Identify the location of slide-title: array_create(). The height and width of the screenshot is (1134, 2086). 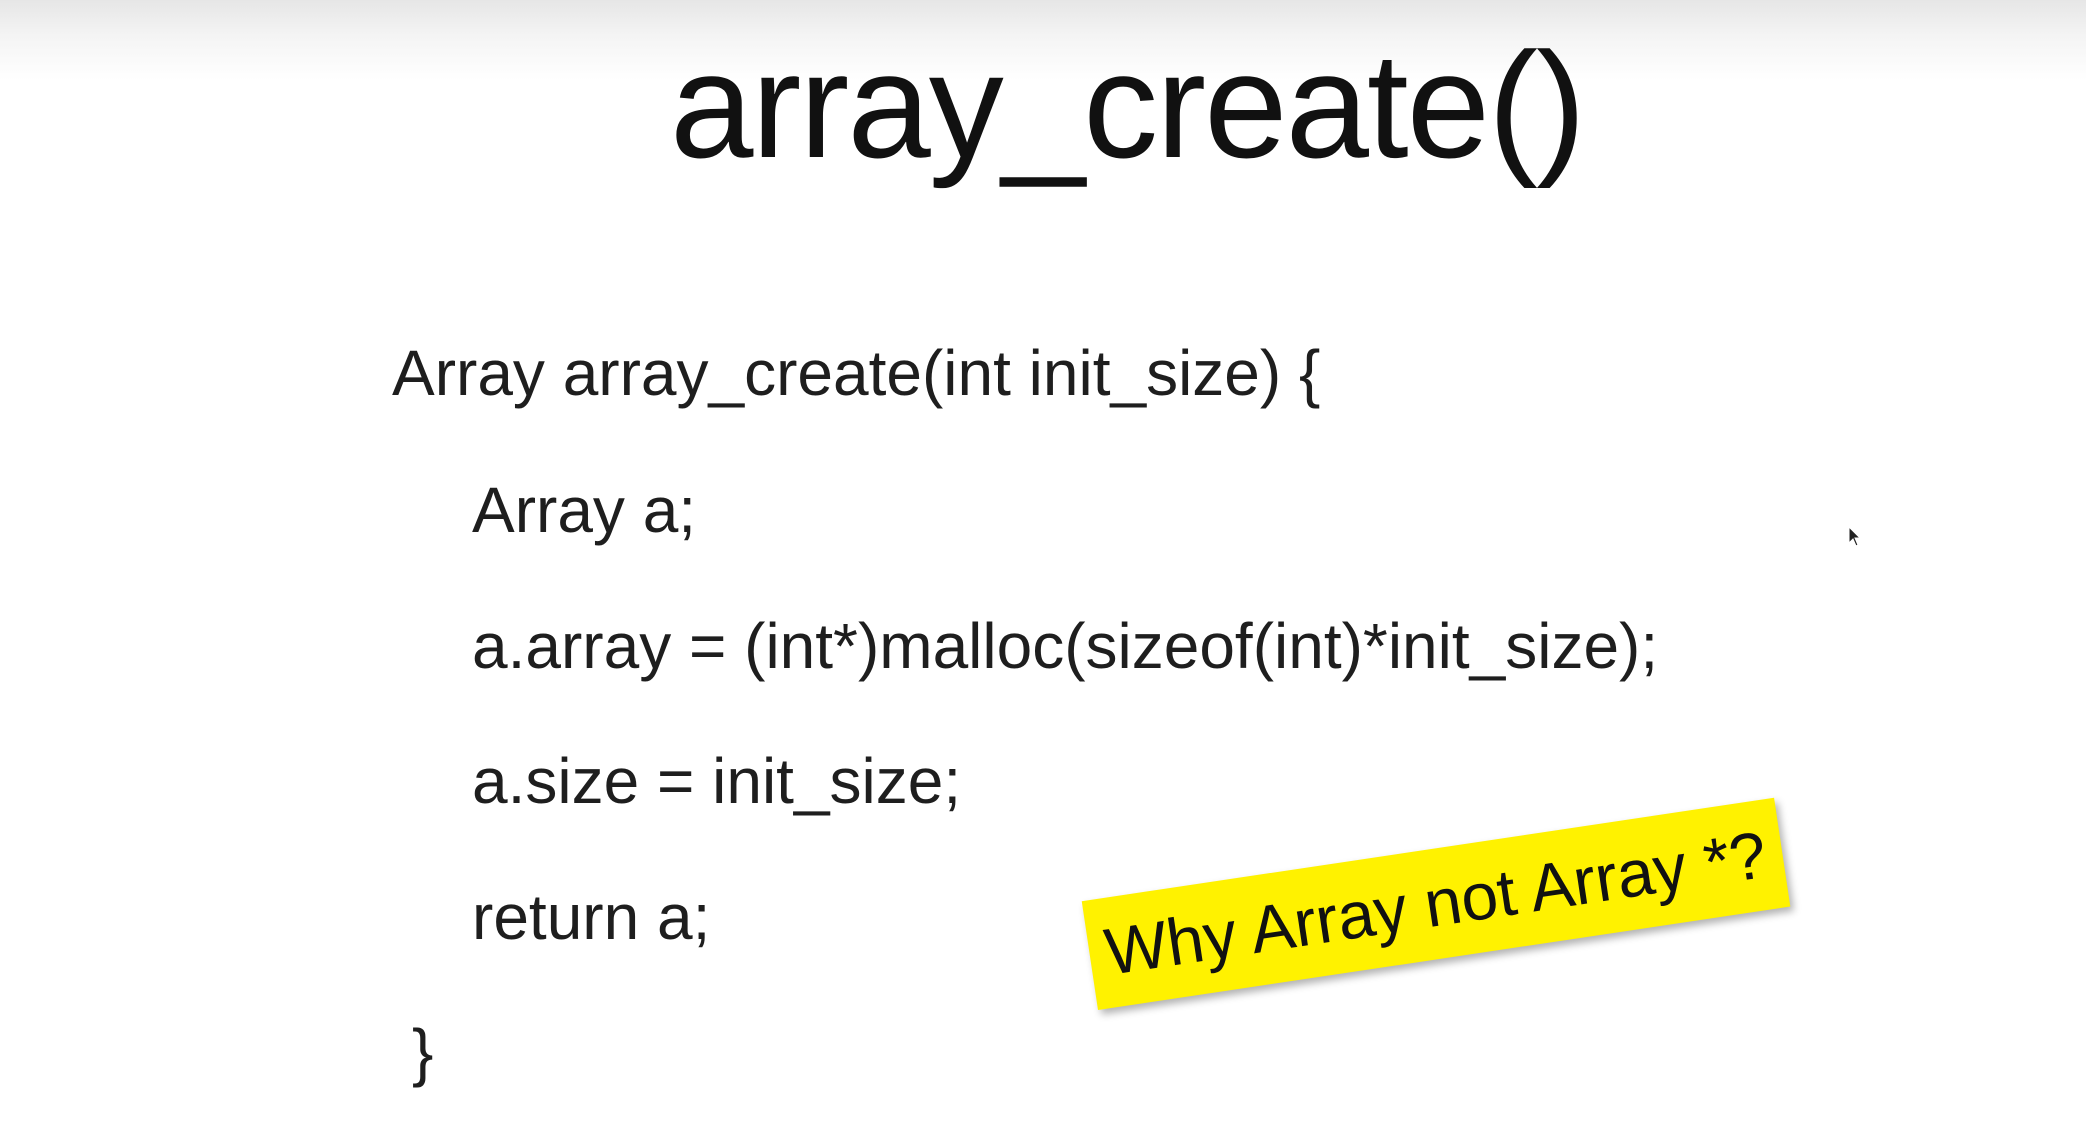
(1128, 105).